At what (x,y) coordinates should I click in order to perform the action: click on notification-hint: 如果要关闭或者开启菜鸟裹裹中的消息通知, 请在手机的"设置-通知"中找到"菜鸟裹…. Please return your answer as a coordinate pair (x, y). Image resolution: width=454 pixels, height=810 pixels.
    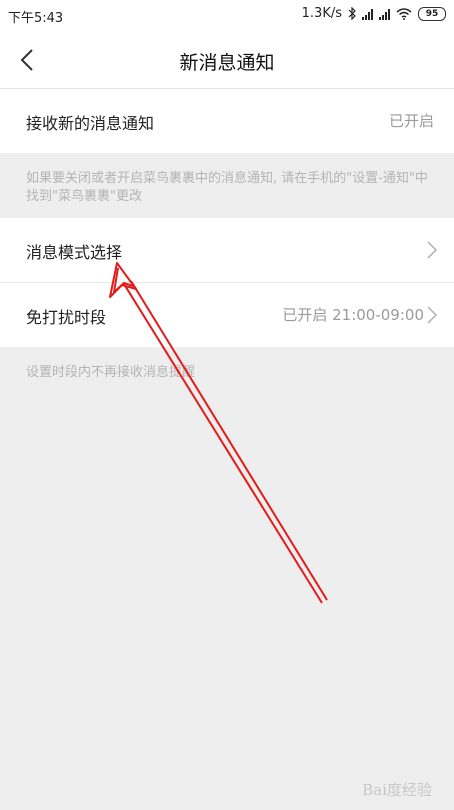
    Looking at the image, I should click on (227, 187).